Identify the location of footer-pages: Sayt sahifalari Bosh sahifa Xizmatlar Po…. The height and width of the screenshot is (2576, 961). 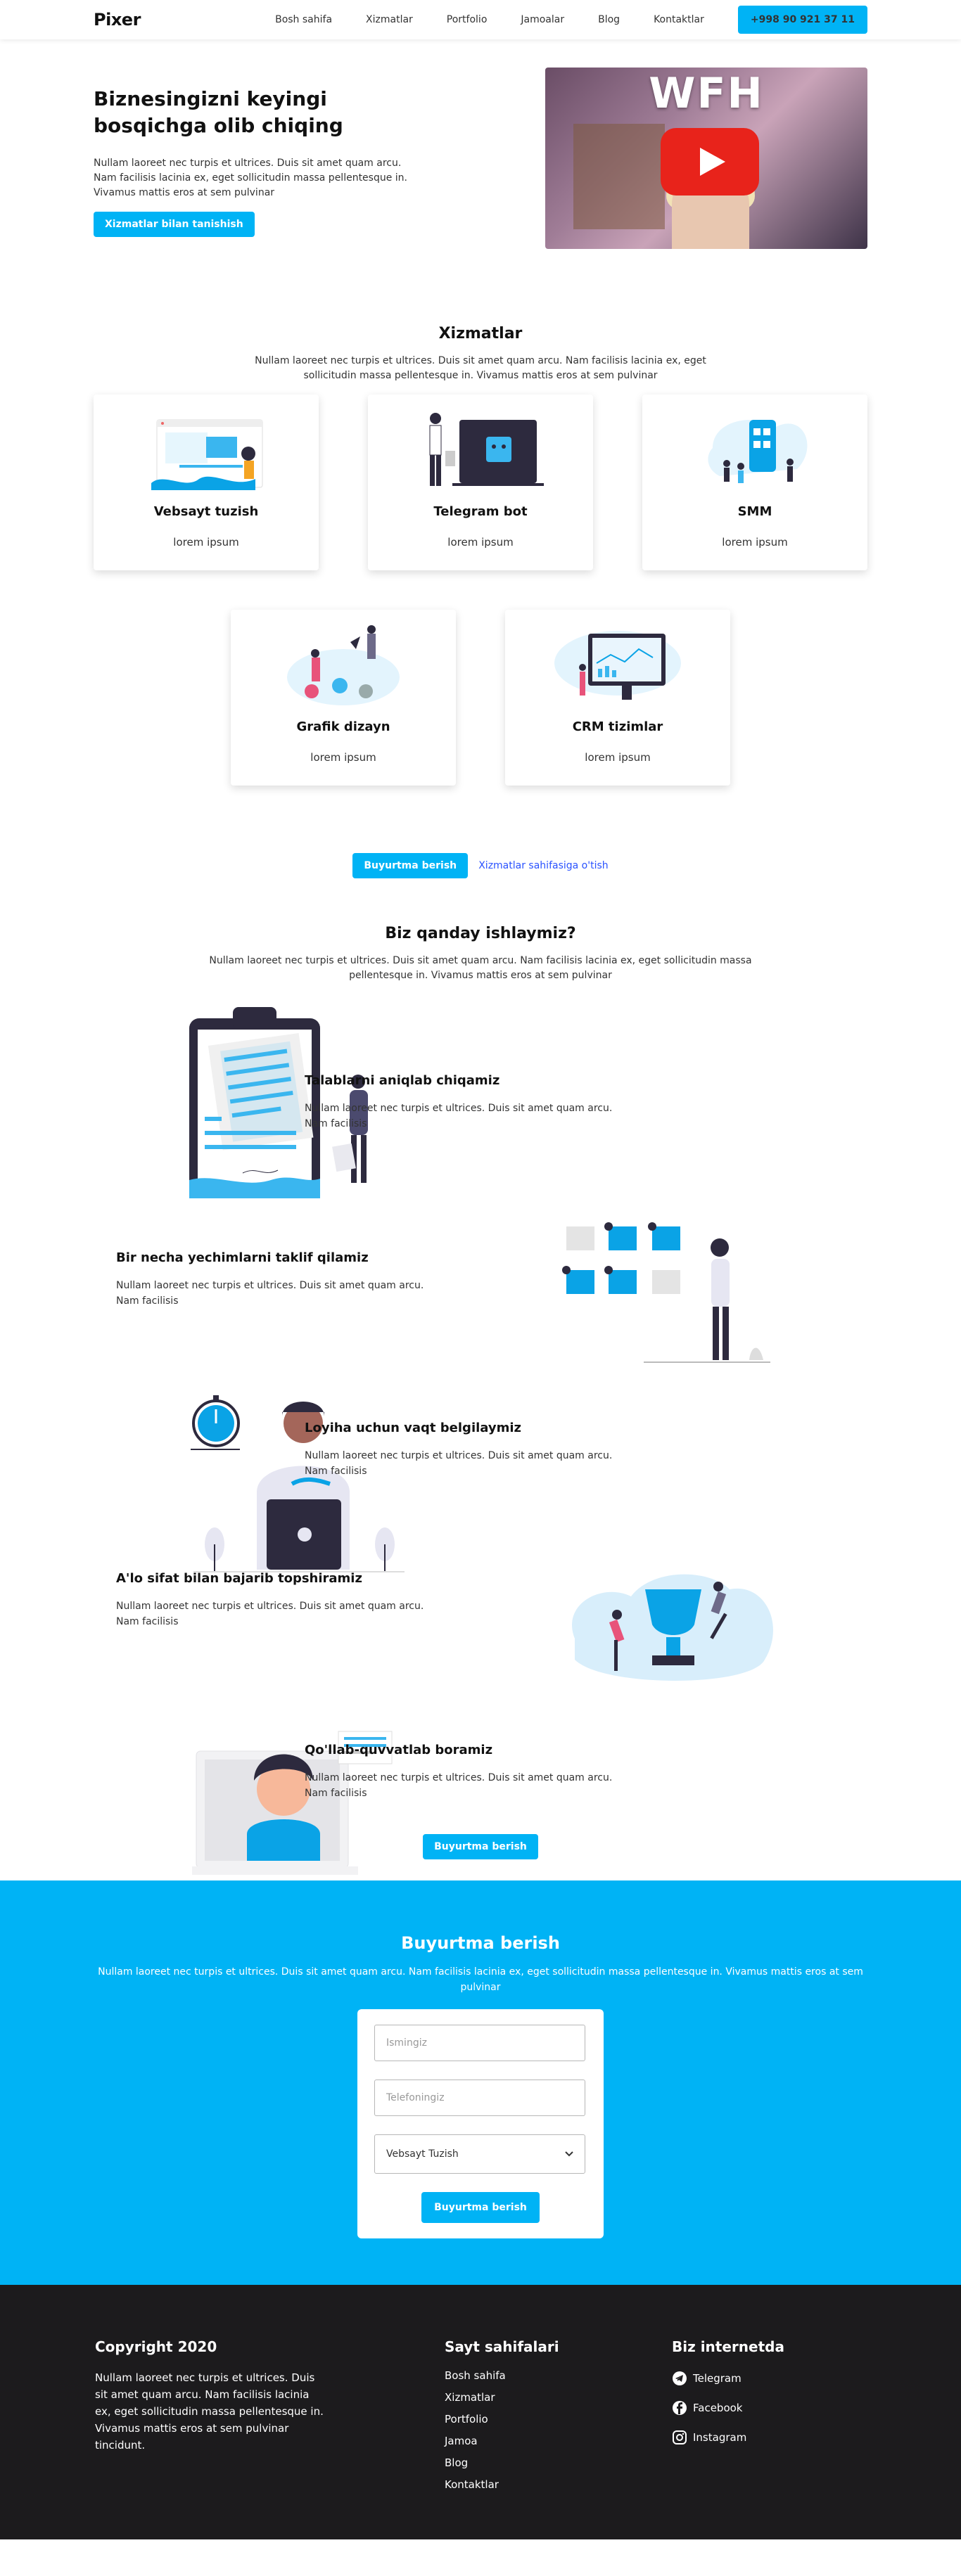
(558, 2419).